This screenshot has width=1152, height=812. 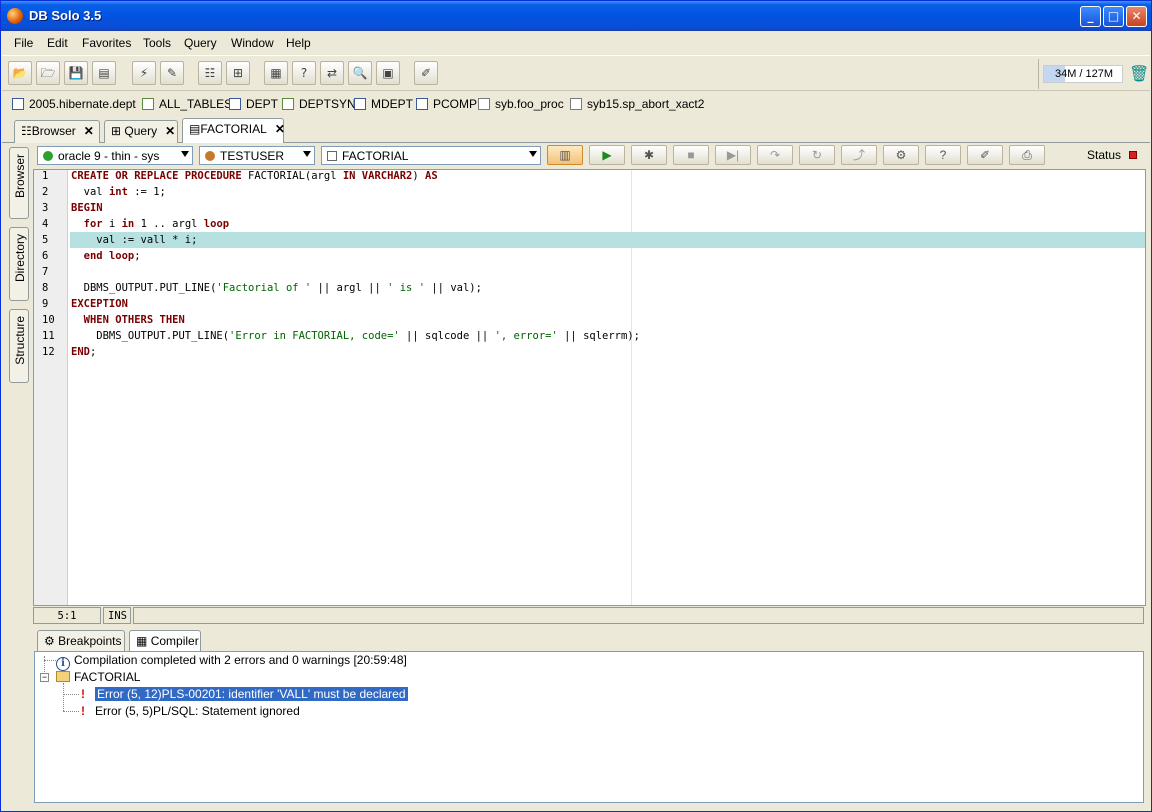 What do you see at coordinates (576, 16) in the screenshot?
I see `title-bar: DB Solo 3.5 _ □ ✕` at bounding box center [576, 16].